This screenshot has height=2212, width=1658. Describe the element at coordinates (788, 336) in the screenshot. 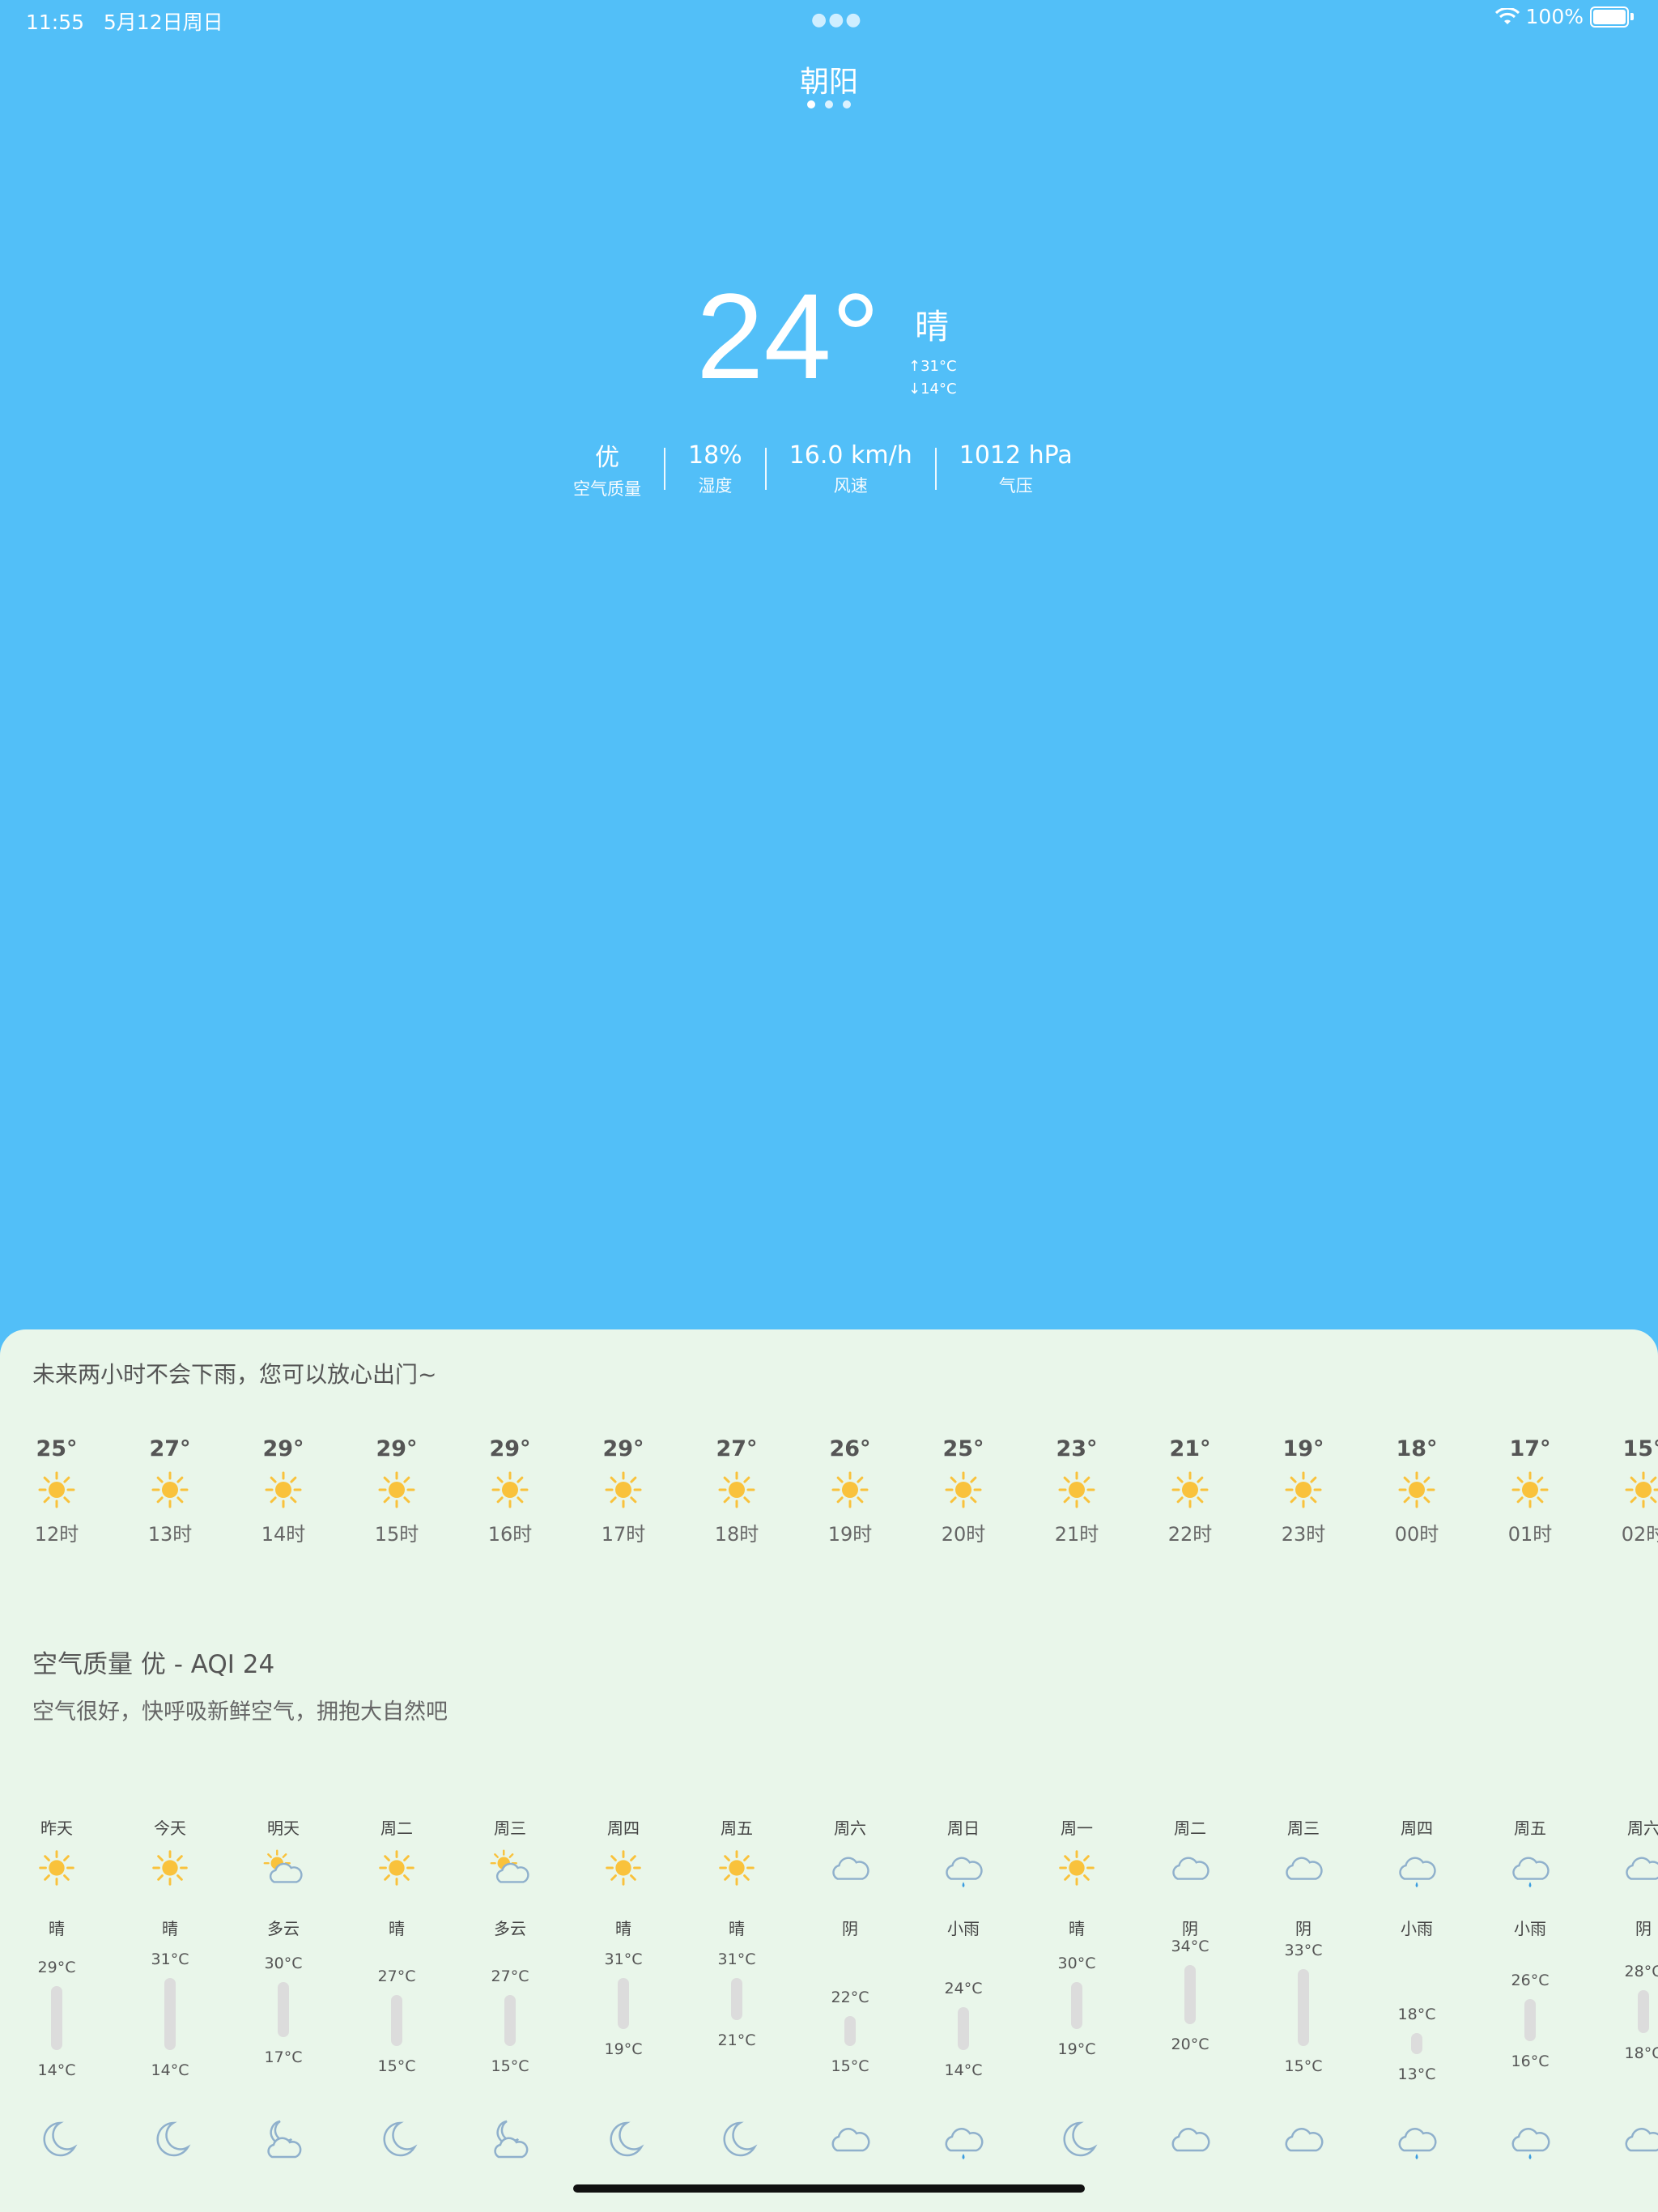

I see `current-temperature: 24°` at that location.